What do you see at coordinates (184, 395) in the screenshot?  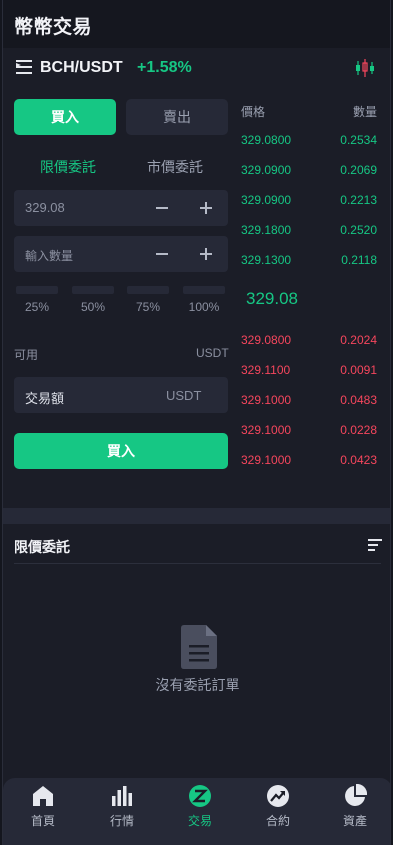 I see `trade-amount-unit: USDT` at bounding box center [184, 395].